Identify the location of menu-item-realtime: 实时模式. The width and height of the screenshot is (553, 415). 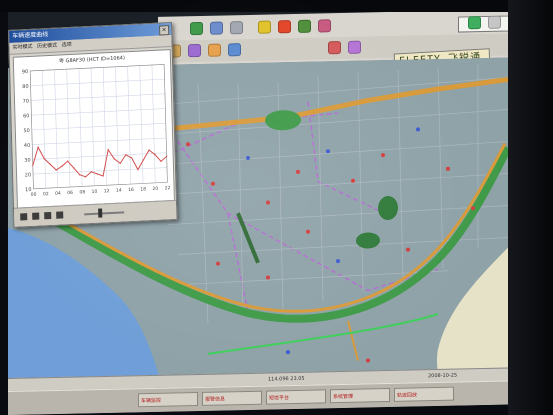
(22, 47).